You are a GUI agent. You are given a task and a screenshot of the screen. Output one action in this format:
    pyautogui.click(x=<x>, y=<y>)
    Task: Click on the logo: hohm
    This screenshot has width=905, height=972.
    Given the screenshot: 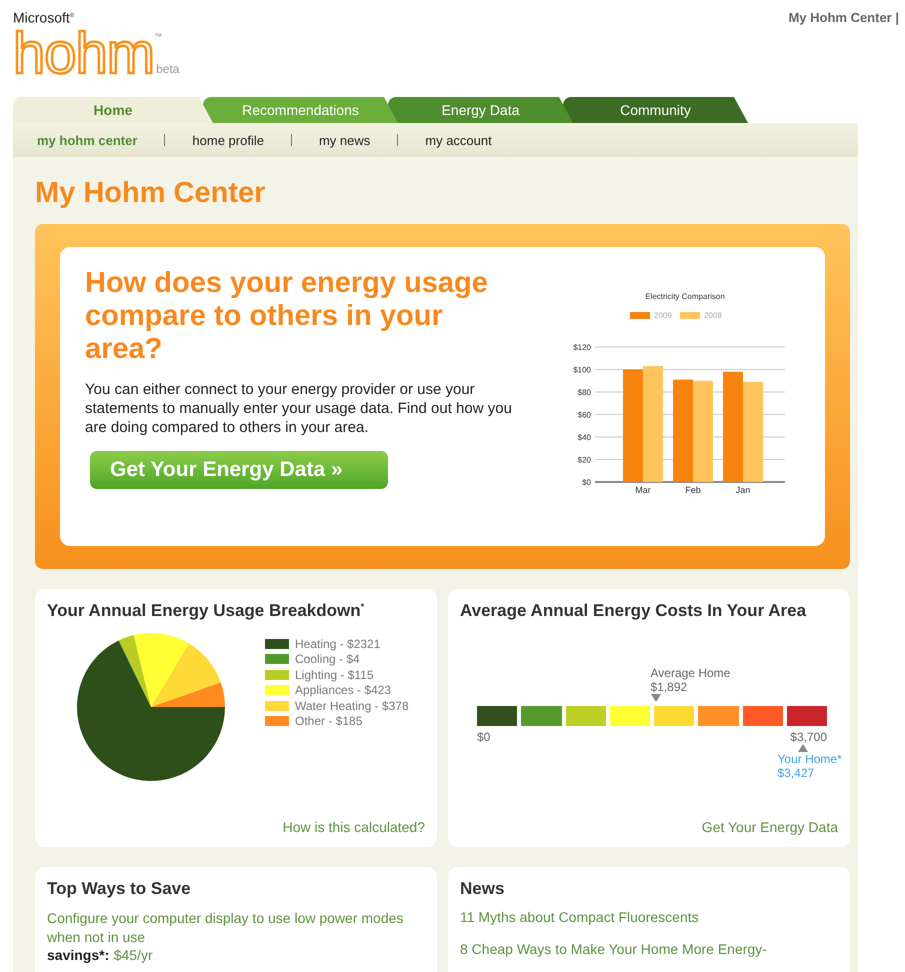 What is the action you would take?
    pyautogui.click(x=83, y=54)
    